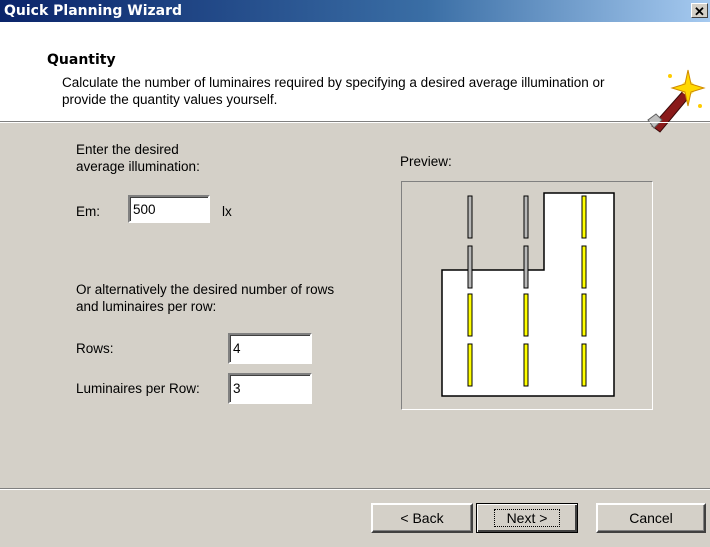  I want to click on close-icon: ✕, so click(699, 11).